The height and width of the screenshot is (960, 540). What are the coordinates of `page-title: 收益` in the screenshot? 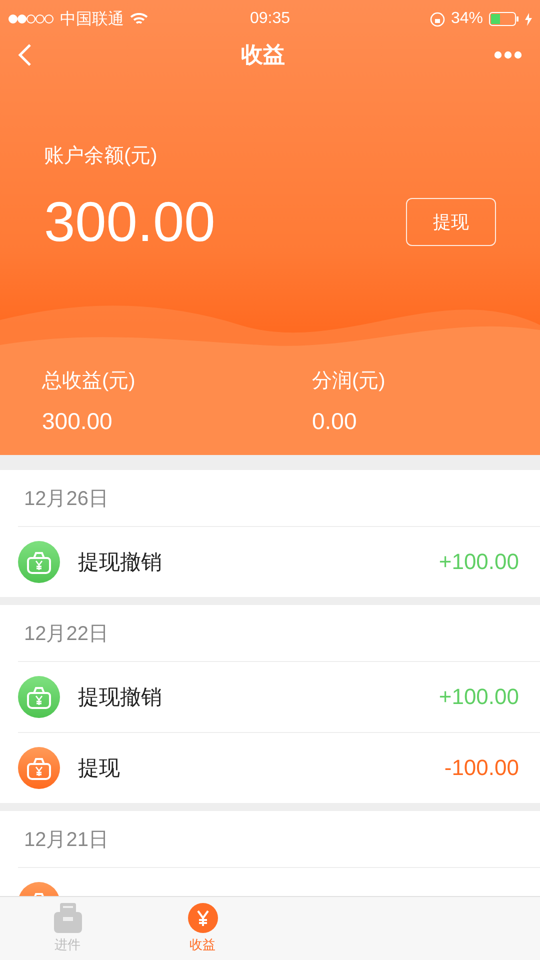 It's located at (263, 55).